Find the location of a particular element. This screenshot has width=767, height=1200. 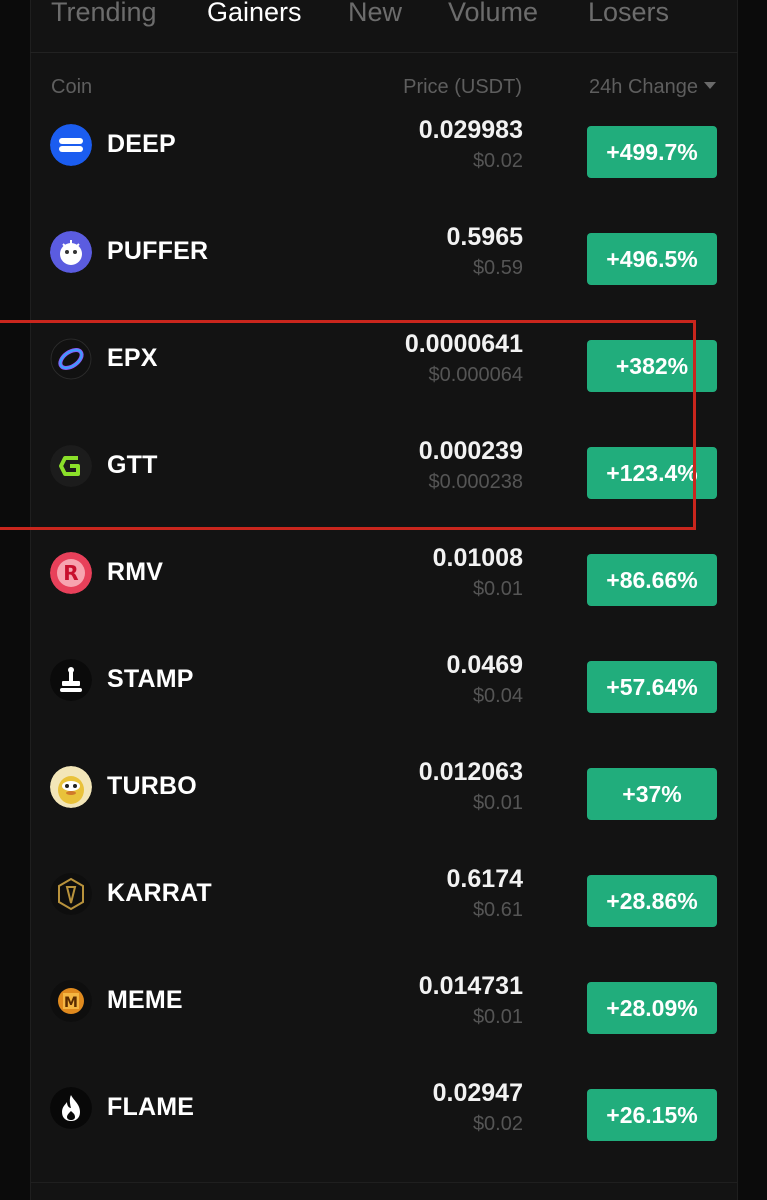

price: 0.6174 is located at coordinates (484, 879).